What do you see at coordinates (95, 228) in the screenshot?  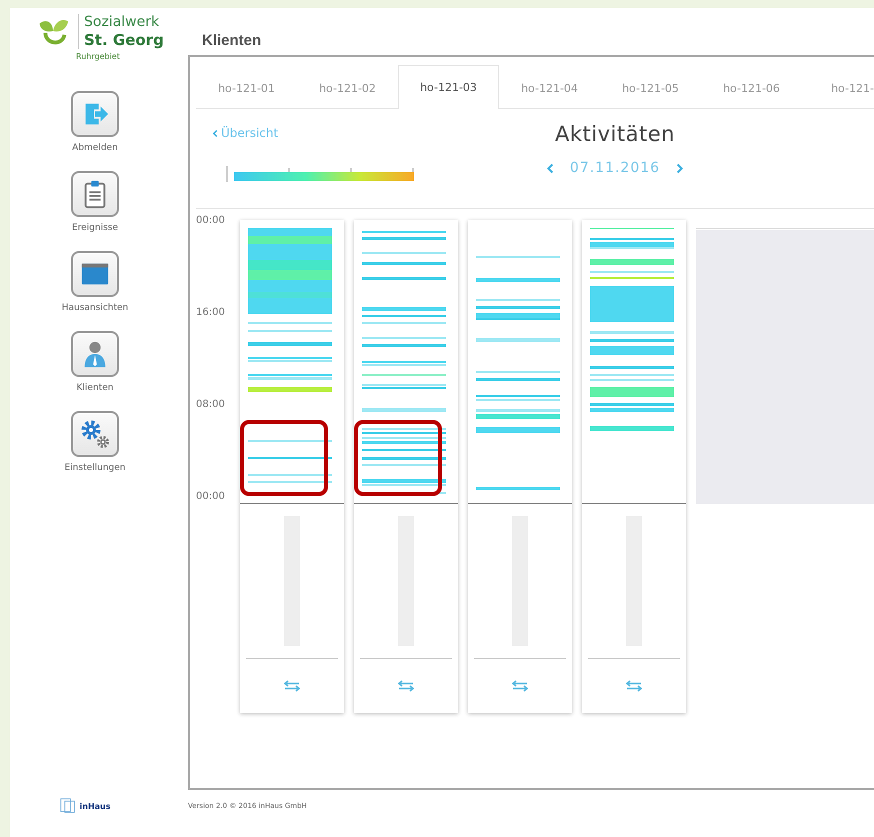 I see `nav-label: Ereignisse` at bounding box center [95, 228].